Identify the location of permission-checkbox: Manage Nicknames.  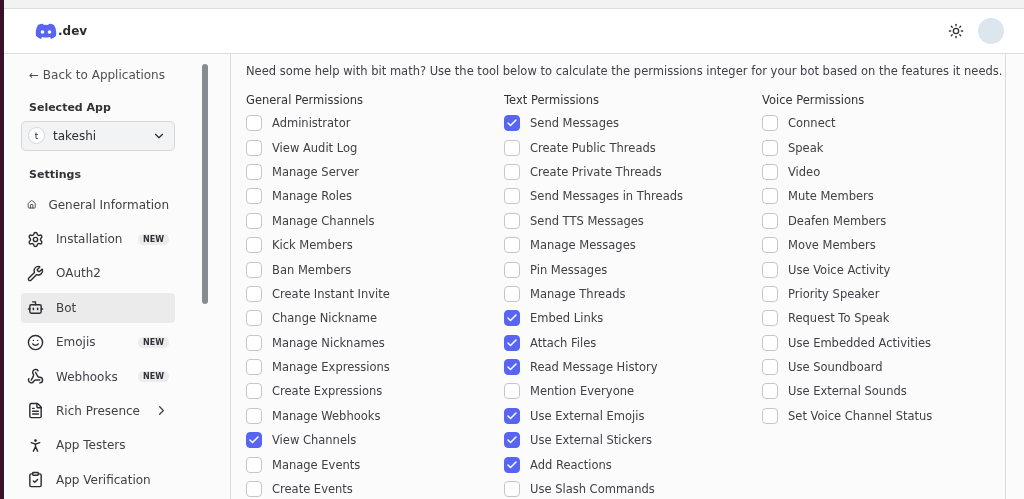
(375, 342).